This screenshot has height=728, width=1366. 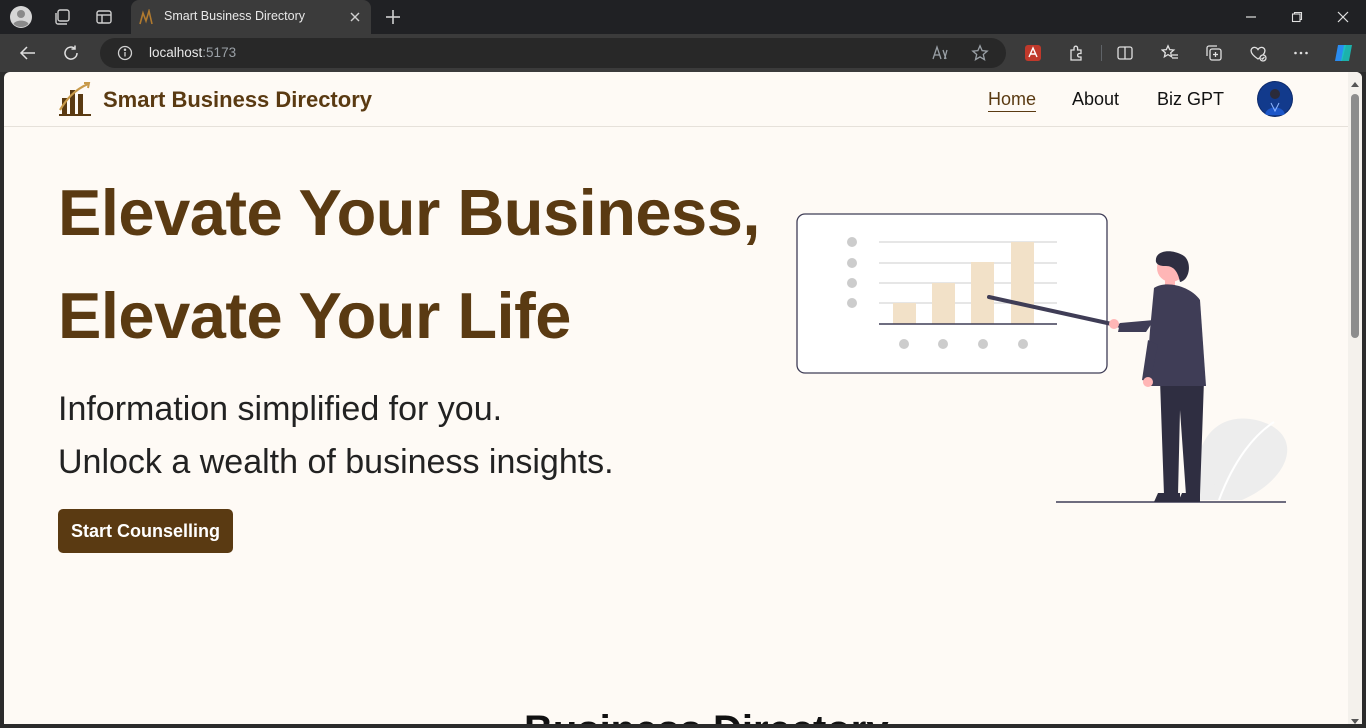 I want to click on site-favicon-icon, so click(x=146, y=16).